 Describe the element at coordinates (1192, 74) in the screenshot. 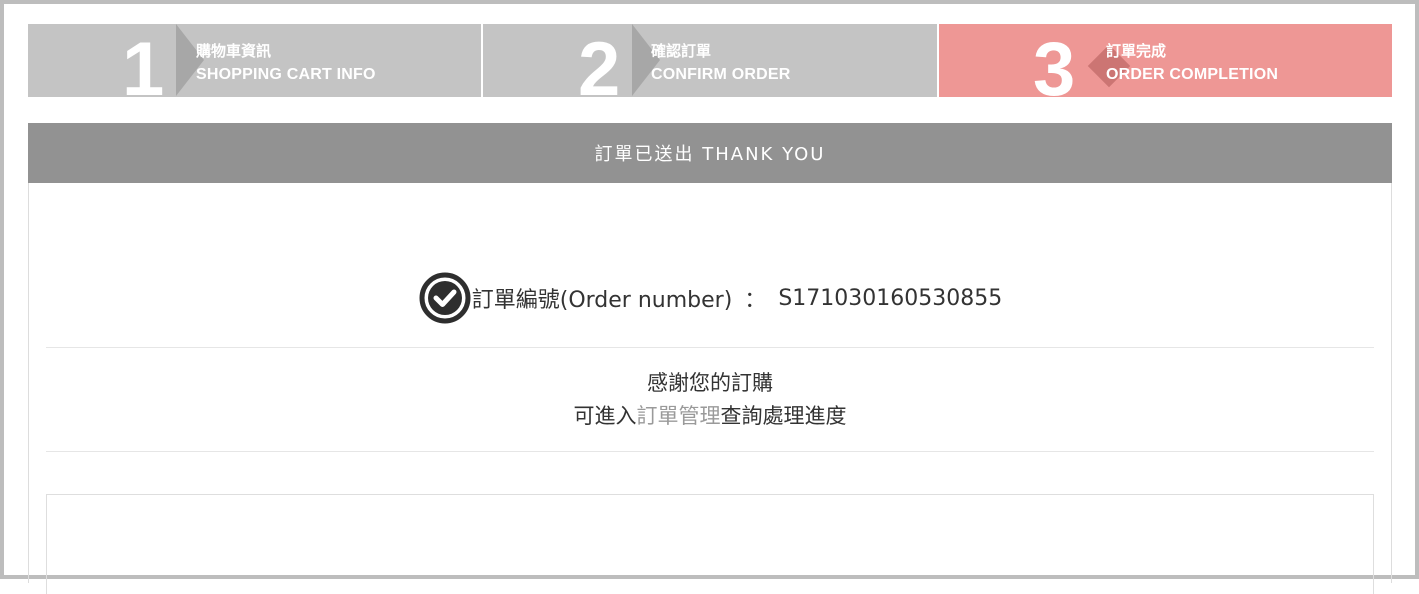

I see `step-title-en: ORDER COMPLETION` at that location.